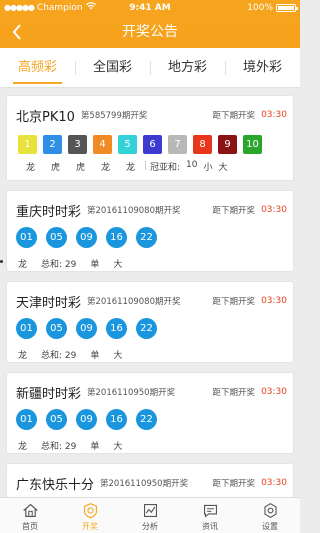 This screenshot has height=533, width=320. I want to click on tabbar-lottery: 开奖, so click(90, 515).